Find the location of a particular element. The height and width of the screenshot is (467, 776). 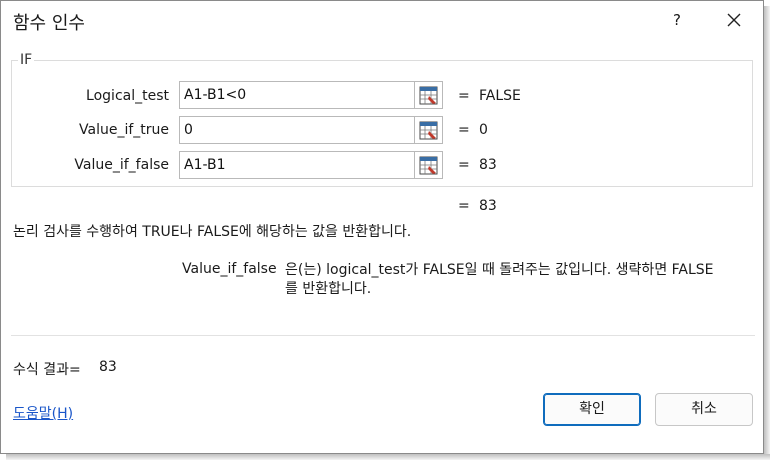

arg-result-logical-test: FALSE is located at coordinates (500, 96).